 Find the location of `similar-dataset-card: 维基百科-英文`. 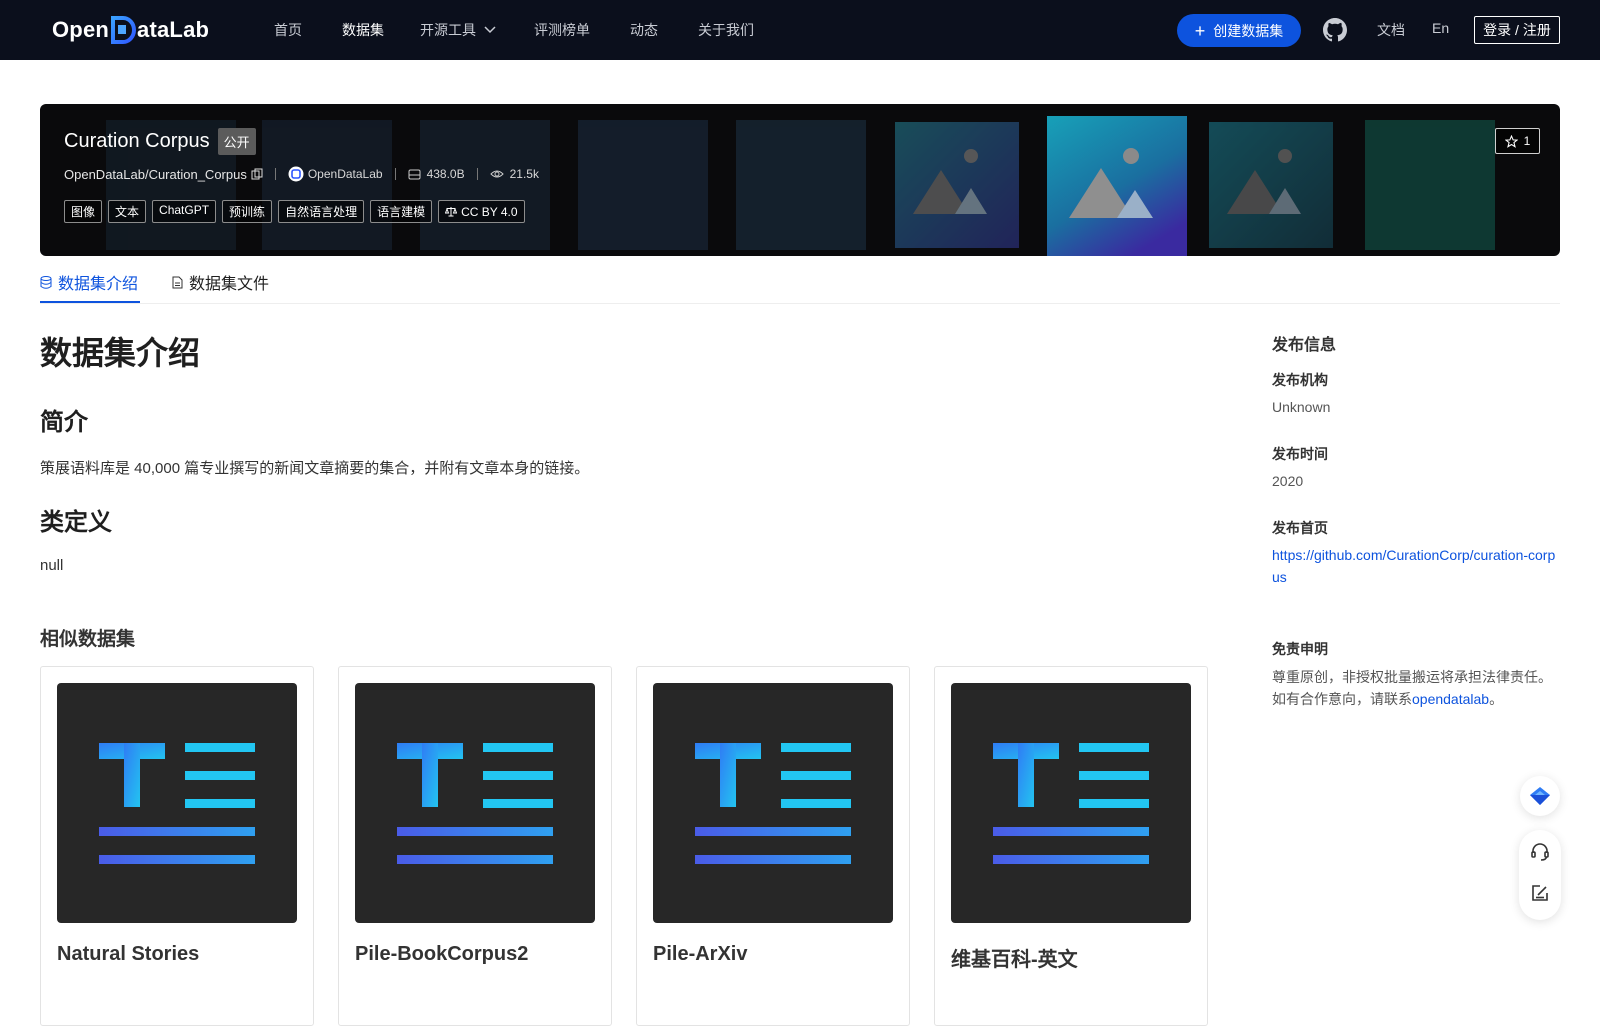

similar-dataset-card: 维基百科-英文 is located at coordinates (1071, 846).